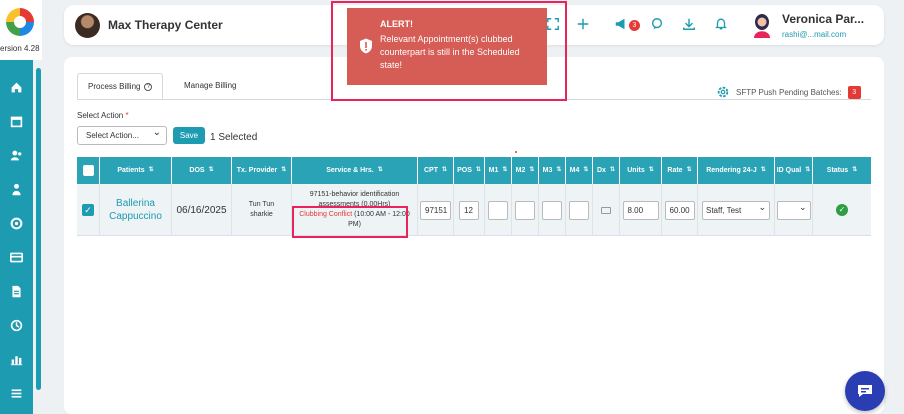 The height and width of the screenshot is (414, 904). I want to click on select-all-cell, so click(88, 170).